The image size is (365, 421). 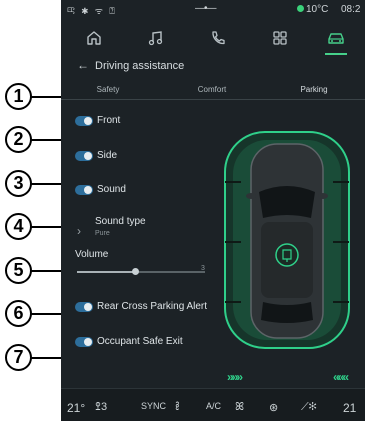 What do you see at coordinates (36, 185) in the screenshot?
I see `callout-3: 3` at bounding box center [36, 185].